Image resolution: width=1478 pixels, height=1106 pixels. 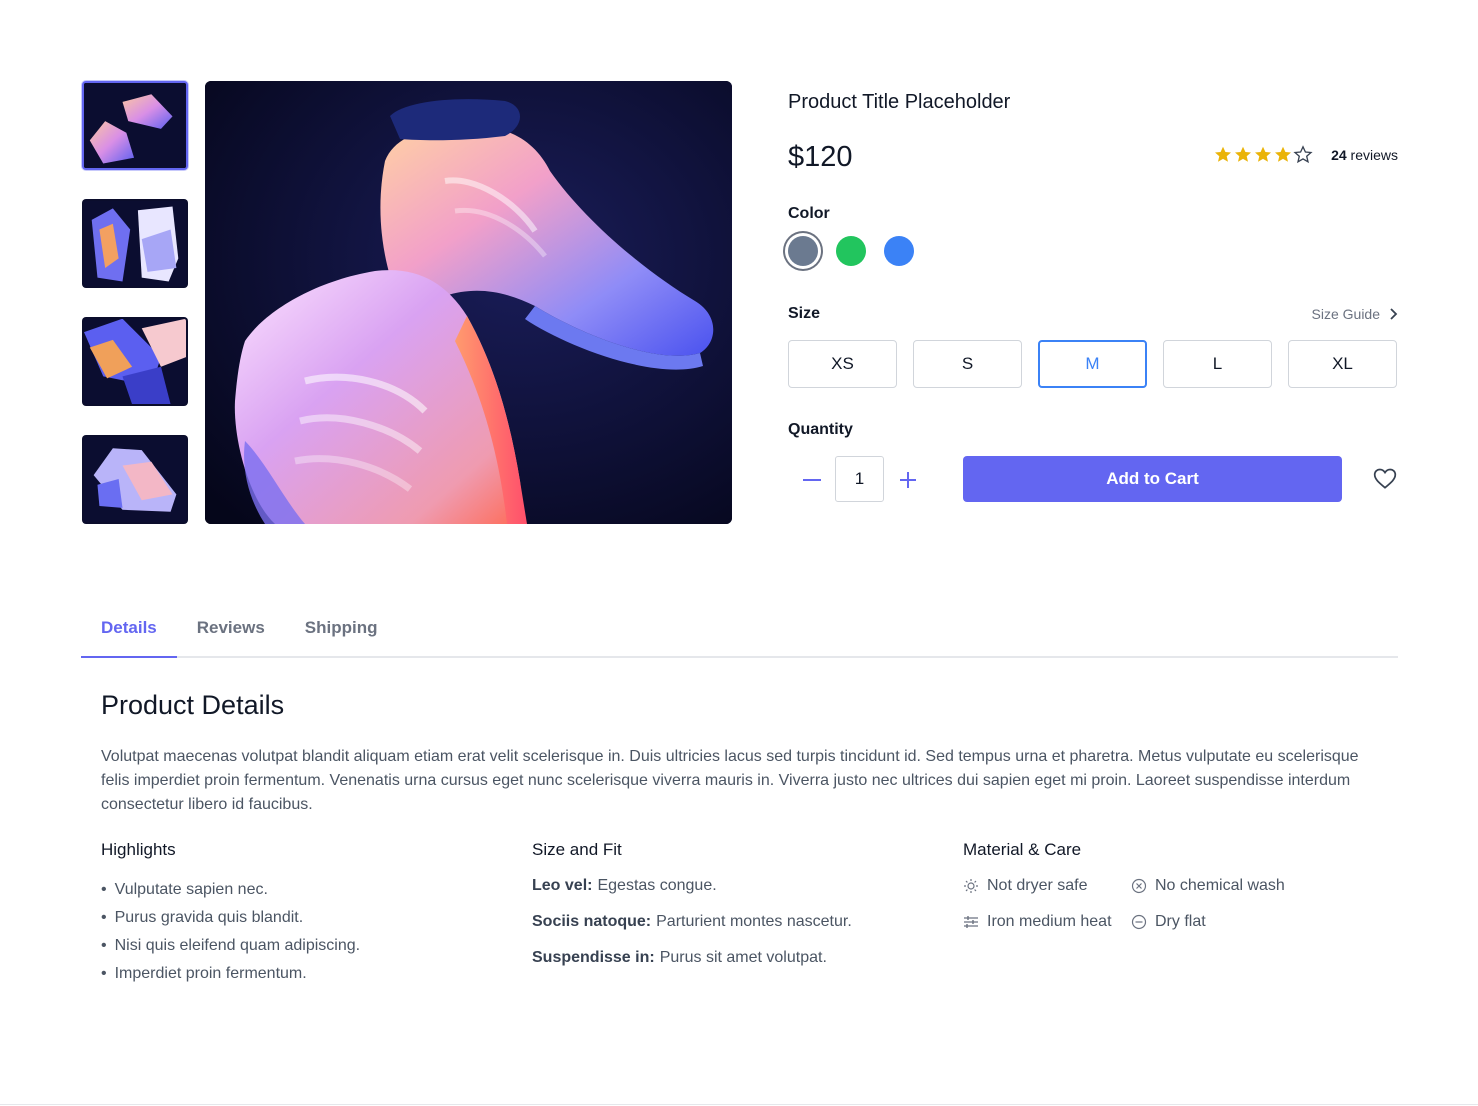 I want to click on size-option-xl: XL, so click(x=1342, y=364).